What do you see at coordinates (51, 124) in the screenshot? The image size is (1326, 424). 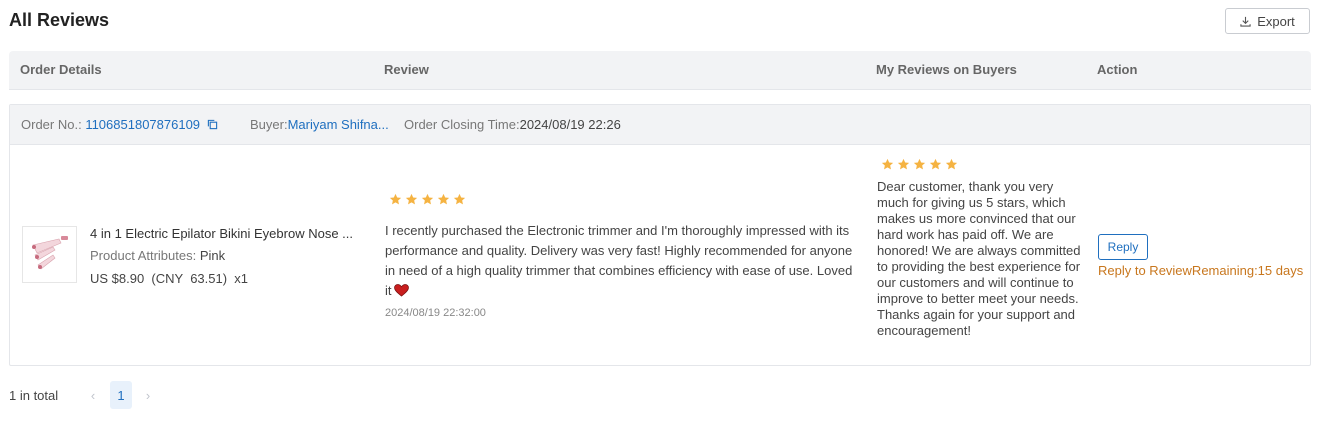 I see `order-no-label: Order No.:` at bounding box center [51, 124].